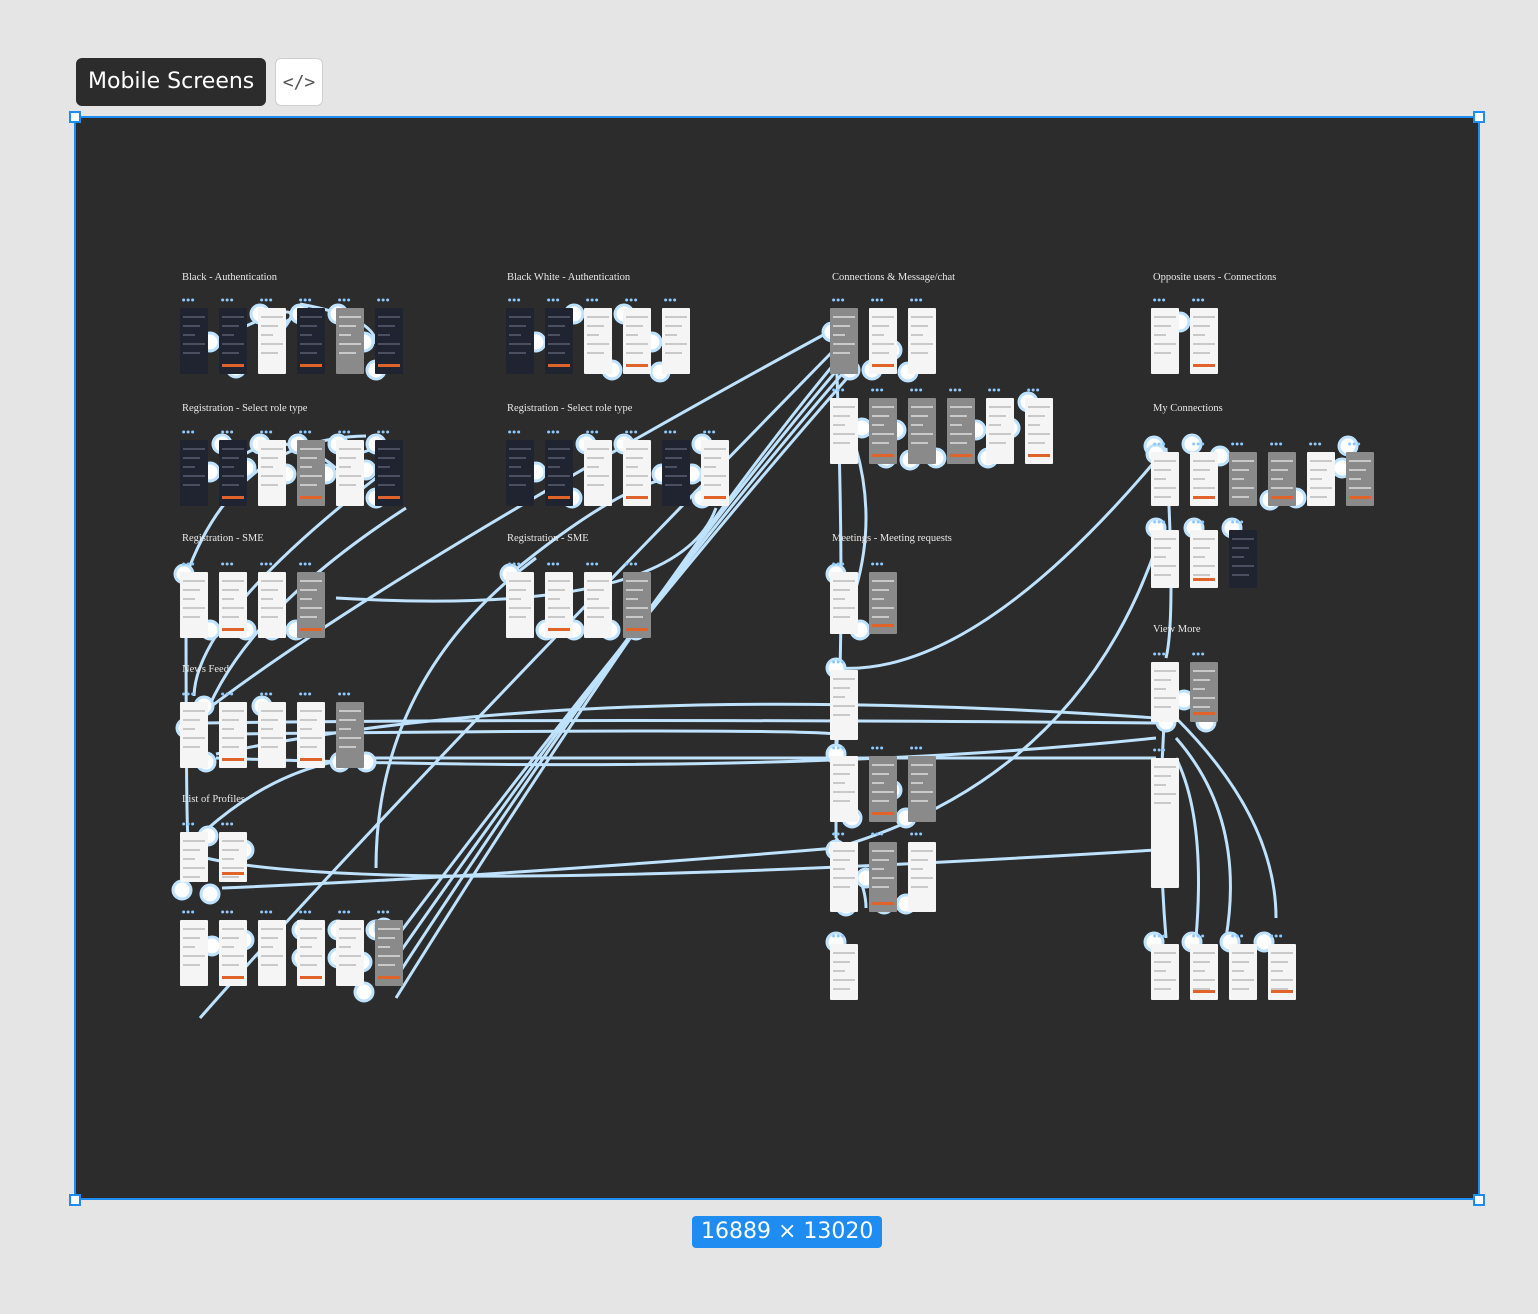 The image size is (1538, 1314). Describe the element at coordinates (75, 1200) in the screenshot. I see `resize-handle-bottom-left` at that location.